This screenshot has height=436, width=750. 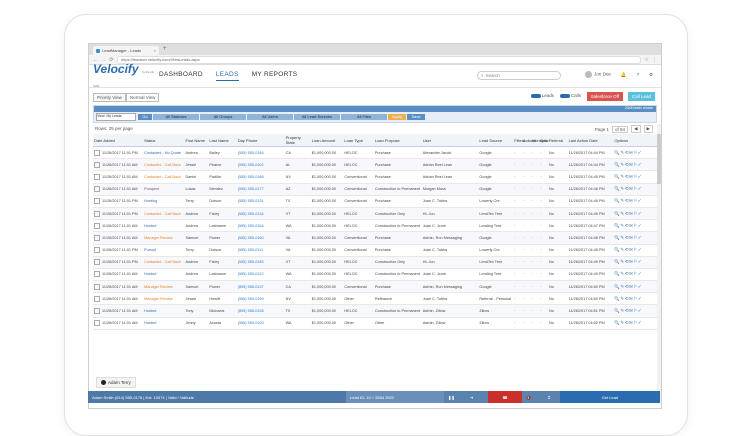 What do you see at coordinates (260, 311) in the screenshot?
I see `cell-phone: (555) 555-0128` at bounding box center [260, 311].